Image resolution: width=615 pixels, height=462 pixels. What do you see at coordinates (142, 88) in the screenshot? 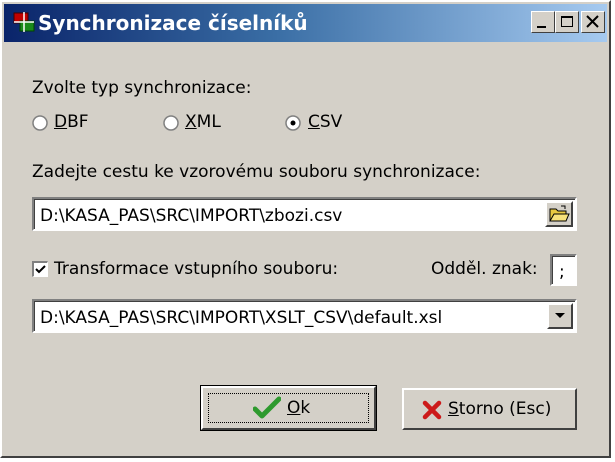
I see `sync-type-label: Zvolte typ synchronizace:` at bounding box center [142, 88].